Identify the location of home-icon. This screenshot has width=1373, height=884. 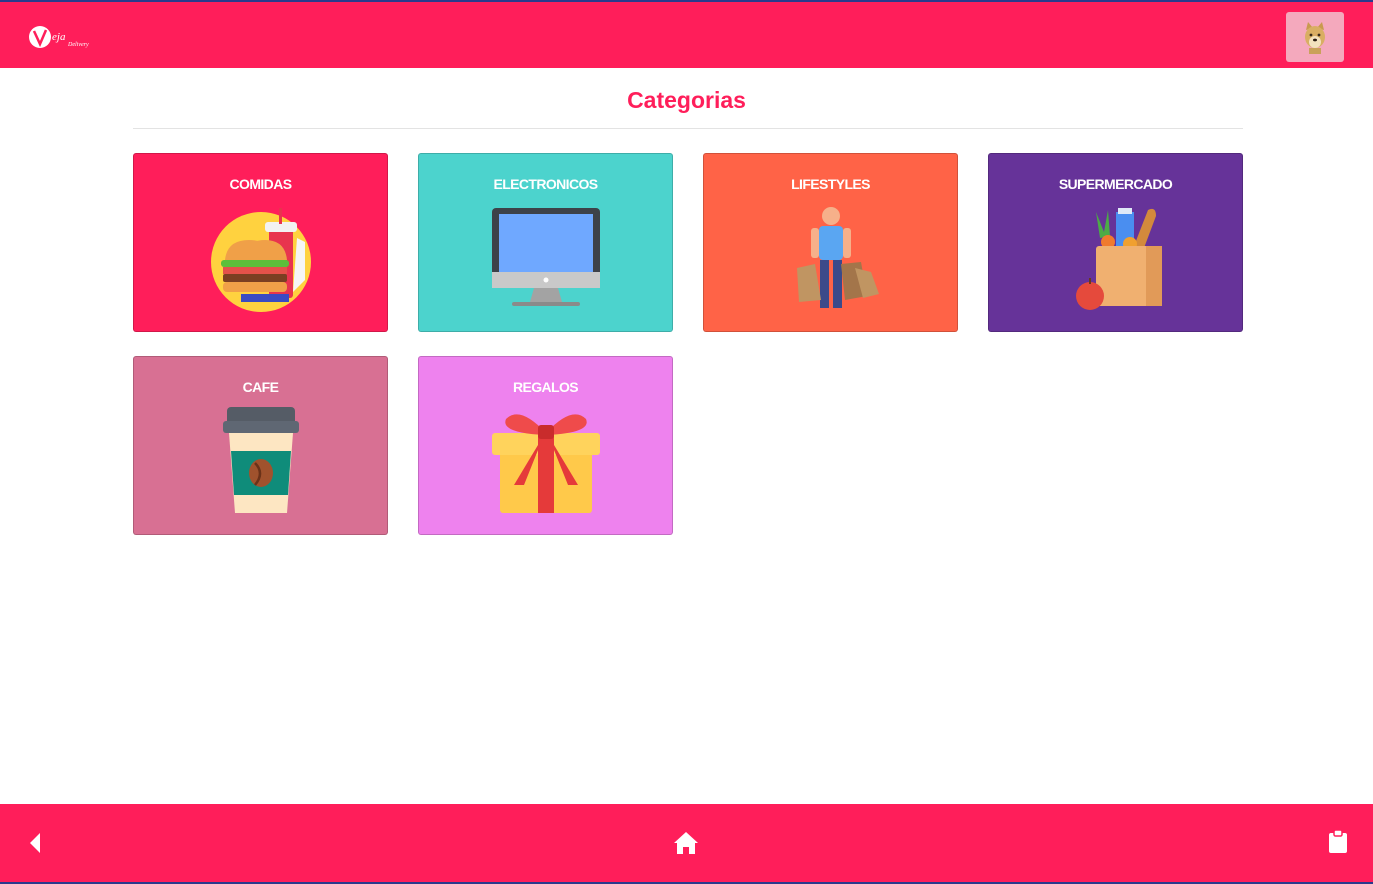
(686, 843).